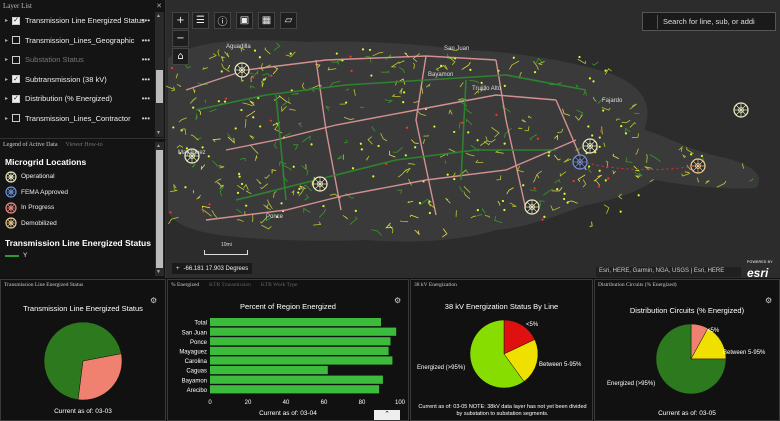 The width and height of the screenshot is (780, 421). What do you see at coordinates (180, 20) in the screenshot?
I see `zoom-in-button: +` at bounding box center [180, 20].